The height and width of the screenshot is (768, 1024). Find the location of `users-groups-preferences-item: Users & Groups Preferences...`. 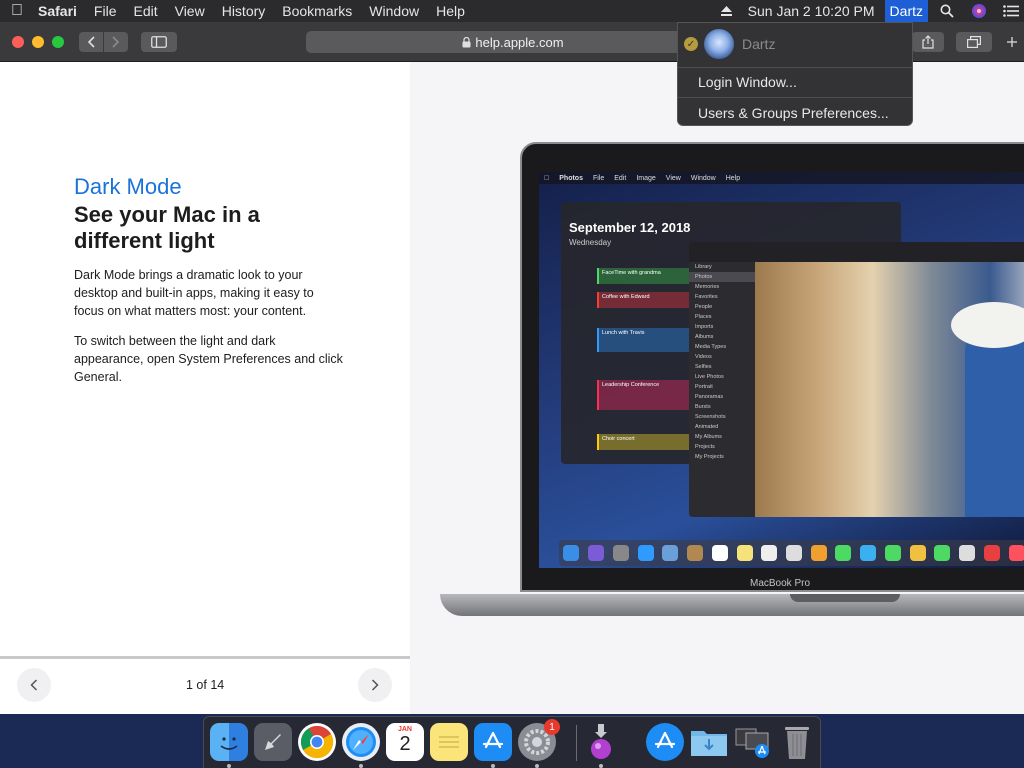

users-groups-preferences-item: Users & Groups Preferences... is located at coordinates (793, 113).